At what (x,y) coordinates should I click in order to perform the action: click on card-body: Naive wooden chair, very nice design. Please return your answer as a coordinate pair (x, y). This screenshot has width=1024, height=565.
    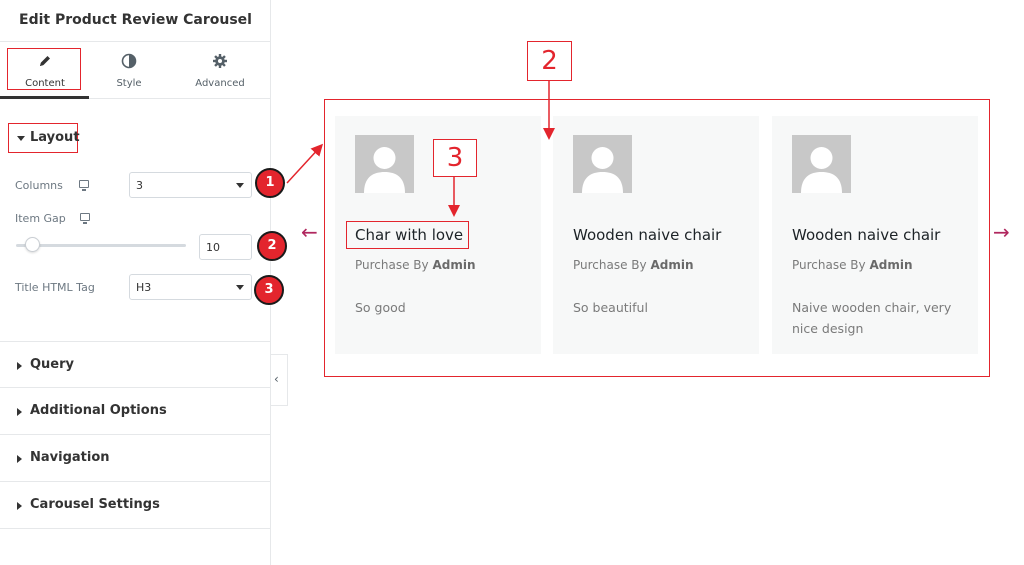
    Looking at the image, I should click on (872, 318).